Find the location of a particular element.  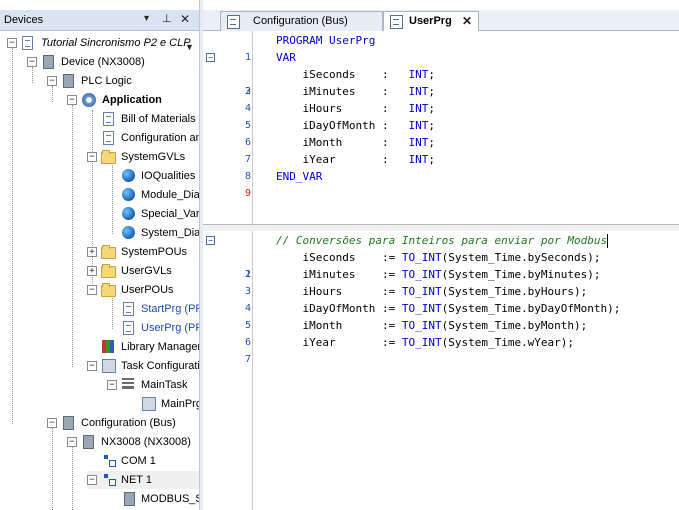

close-panel-icon: ✕ is located at coordinates (185, 19).